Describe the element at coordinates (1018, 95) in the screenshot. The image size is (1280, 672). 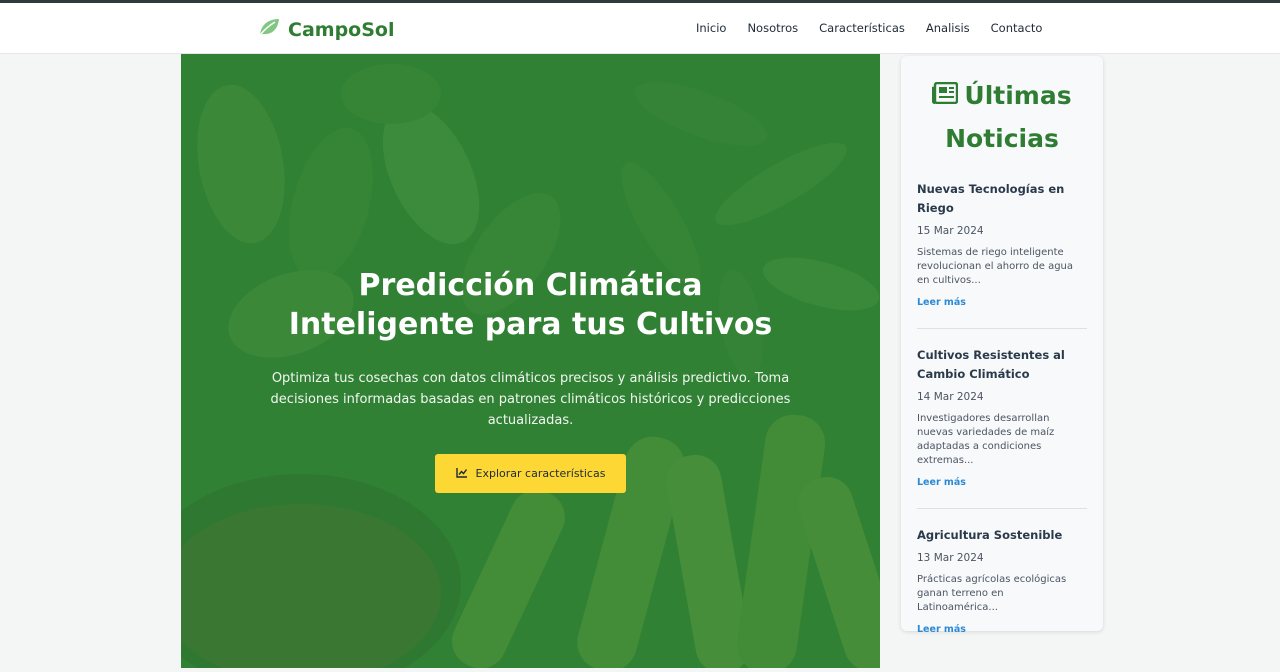
I see `news-heading-line1: Últimas` at that location.